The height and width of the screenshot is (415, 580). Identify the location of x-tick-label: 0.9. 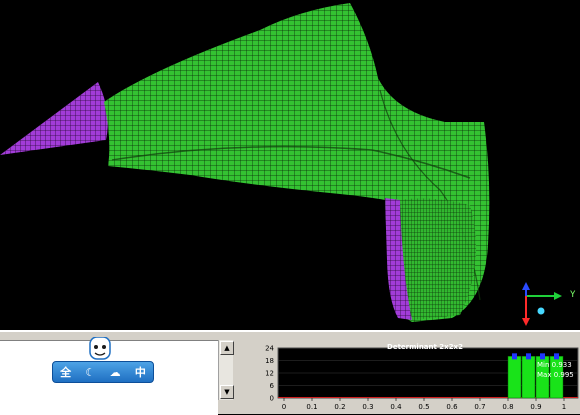
(535, 407).